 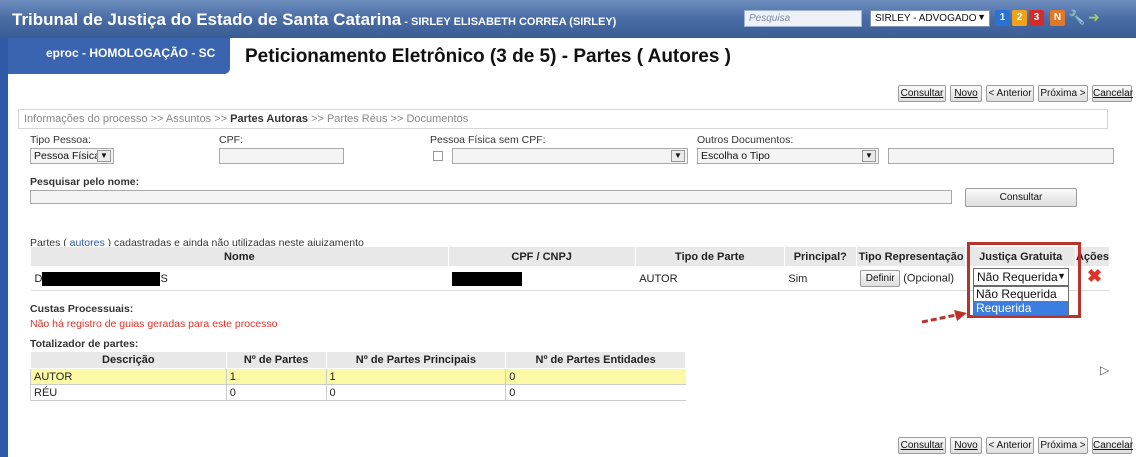 What do you see at coordinates (745, 140) in the screenshot?
I see `outros-documentos-label: Outros Documentos:` at bounding box center [745, 140].